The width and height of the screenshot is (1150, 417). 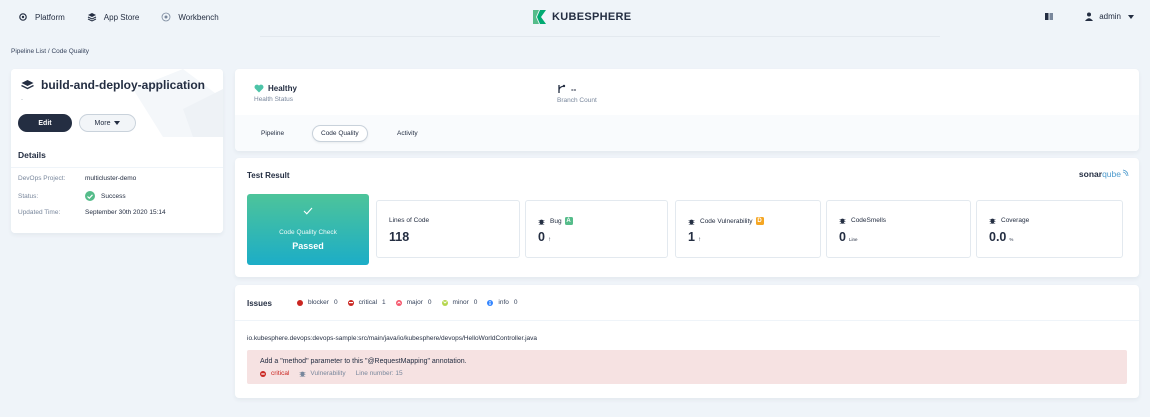 What do you see at coordinates (1131, 16) in the screenshot?
I see `chevron-down-icon` at bounding box center [1131, 16].